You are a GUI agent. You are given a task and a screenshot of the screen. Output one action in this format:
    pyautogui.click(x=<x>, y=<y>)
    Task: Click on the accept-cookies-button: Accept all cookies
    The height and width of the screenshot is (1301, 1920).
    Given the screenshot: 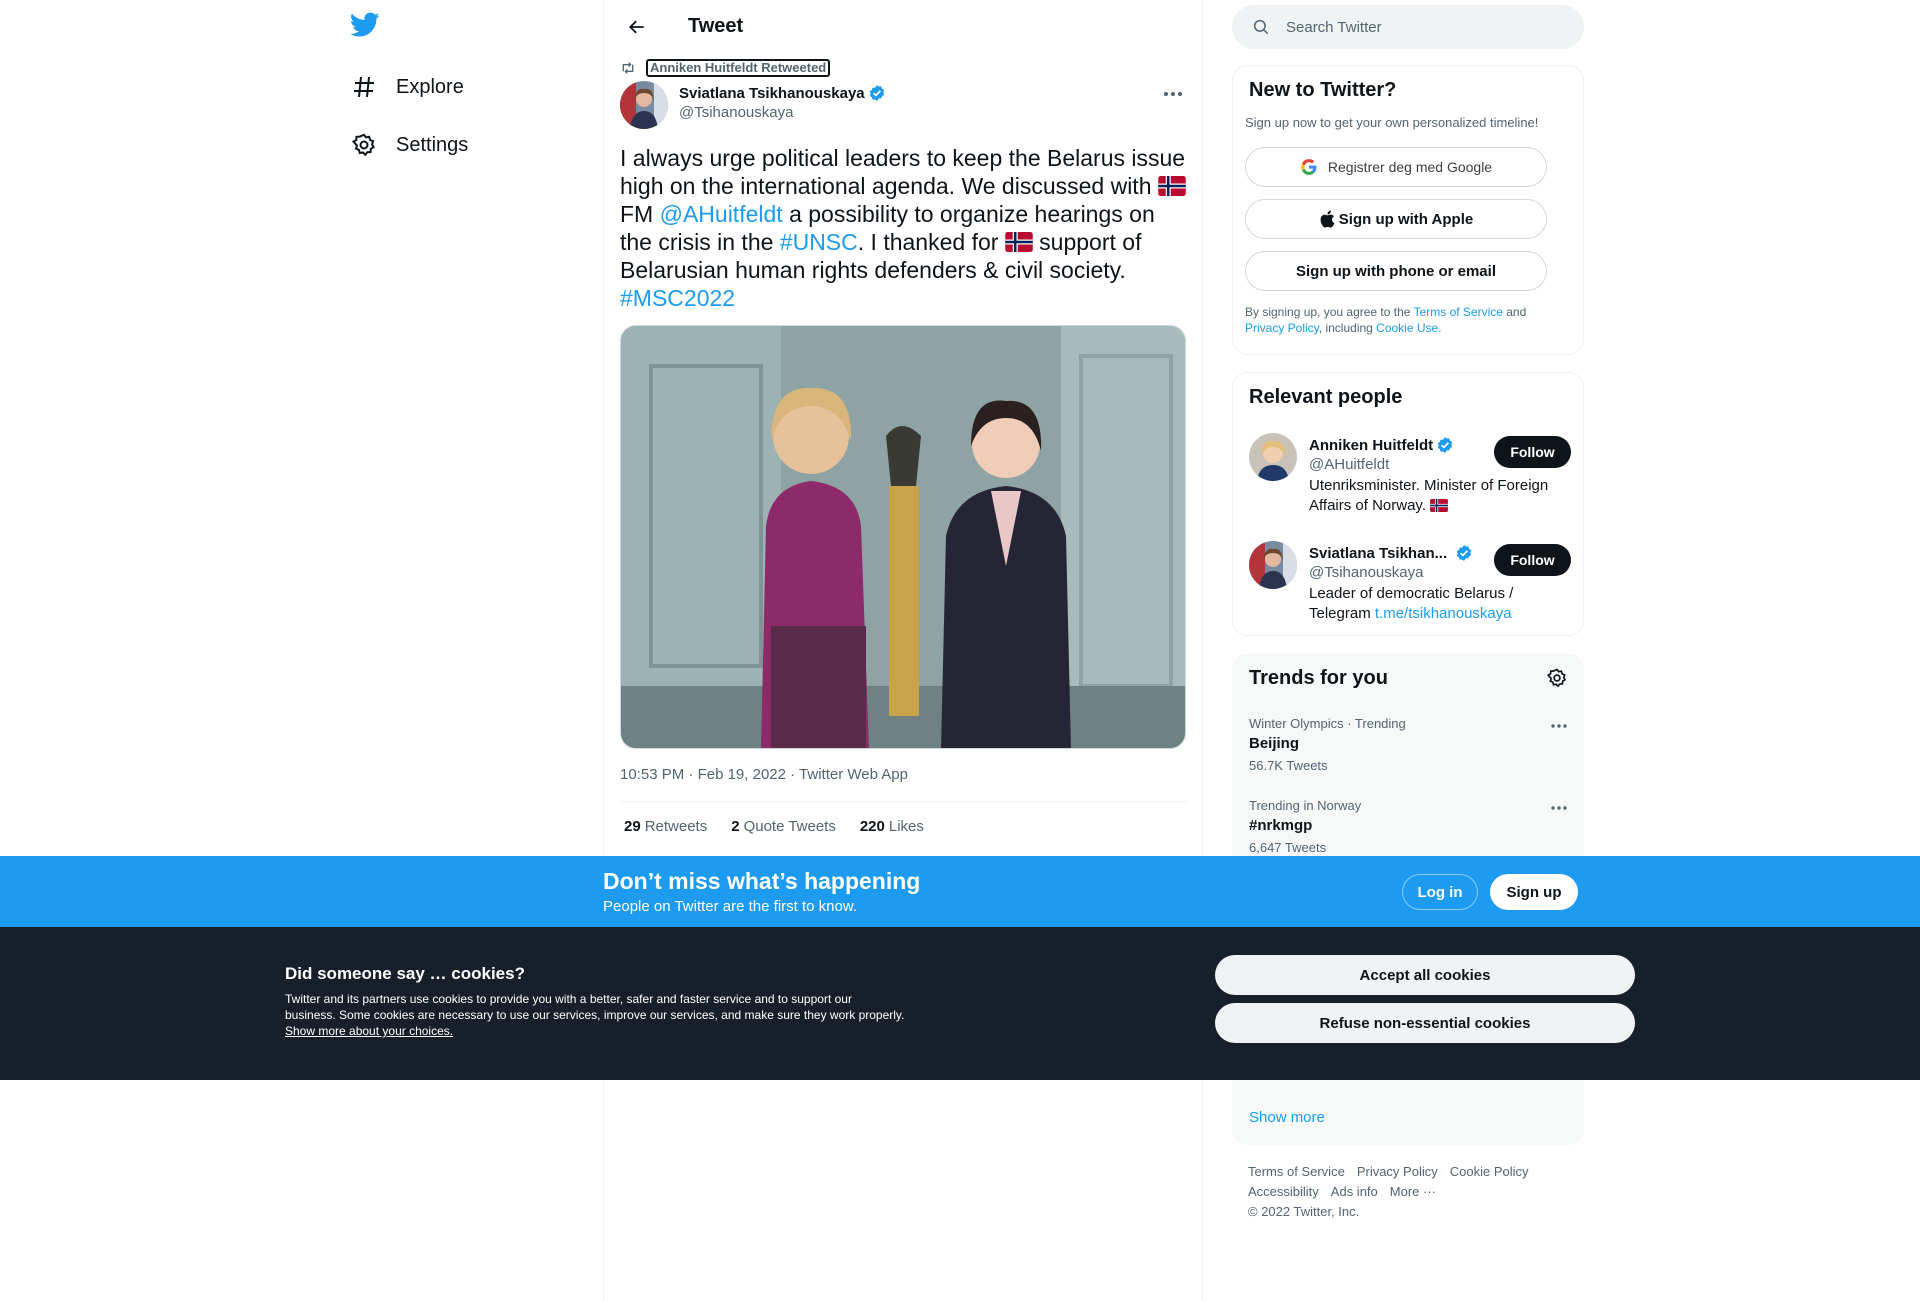 What is the action you would take?
    pyautogui.click(x=1425, y=975)
    